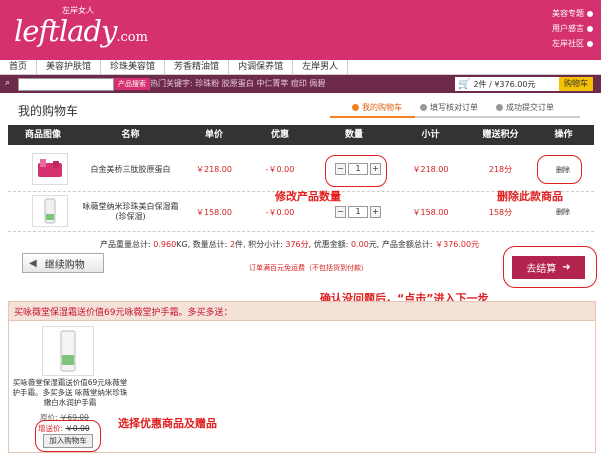 This screenshot has height=457, width=601. I want to click on weight-label: 产品重量总计:, so click(125, 244).